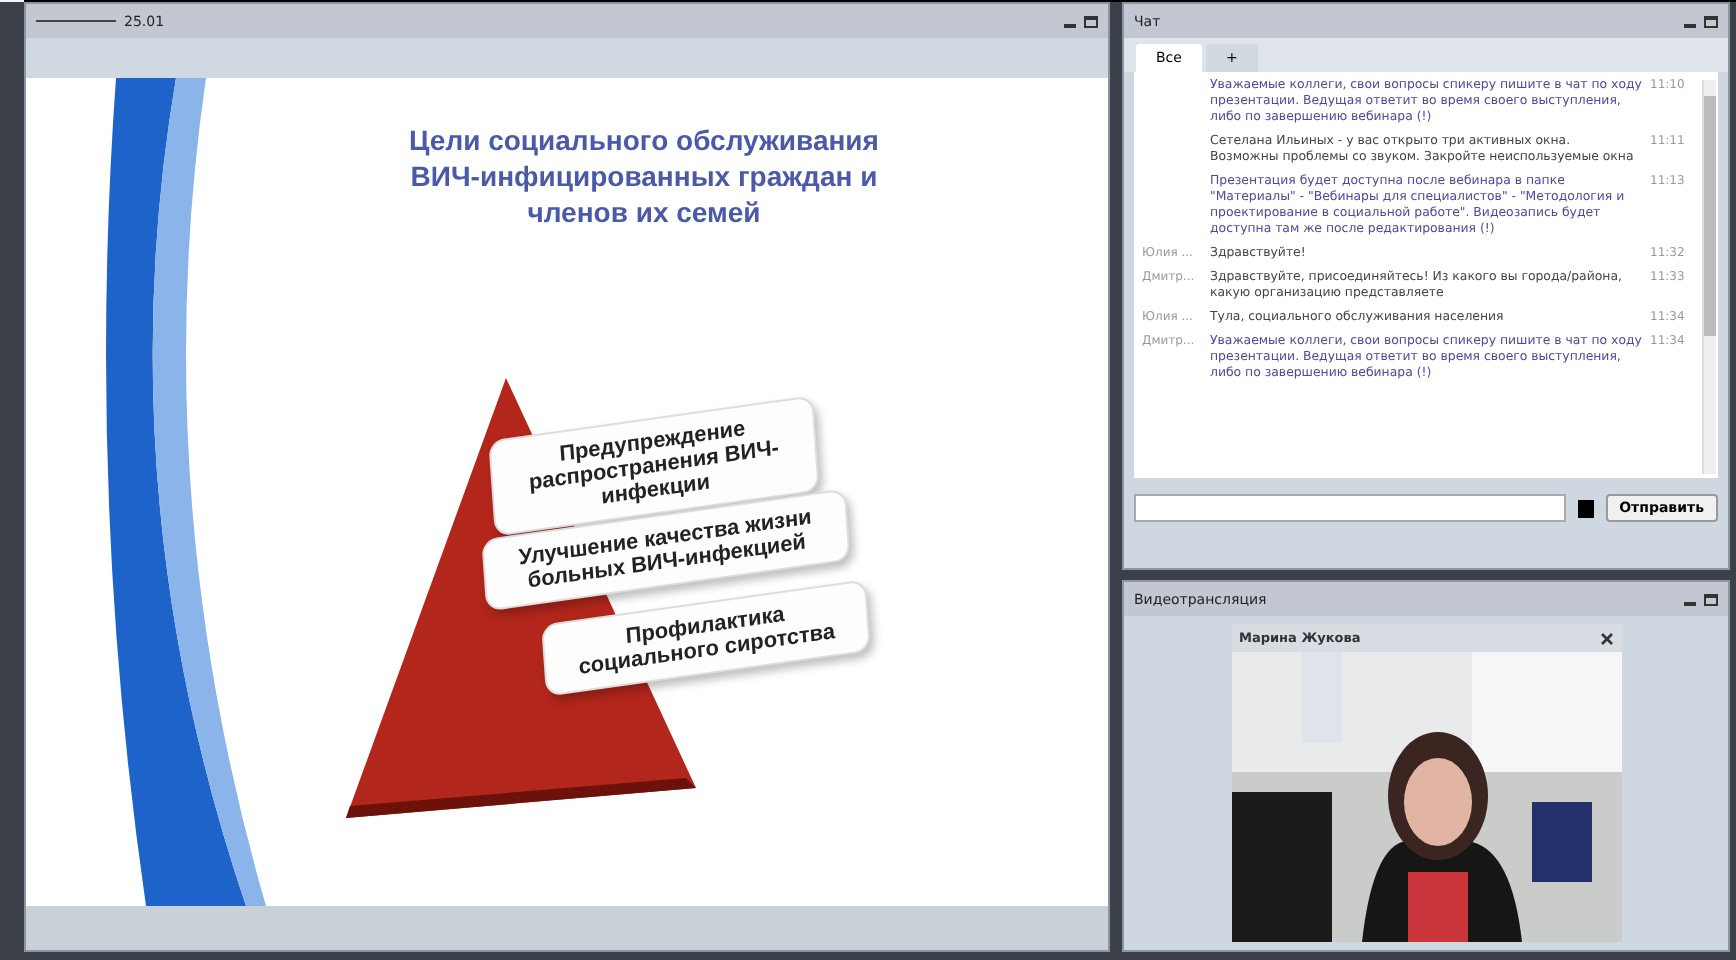  What do you see at coordinates (644, 176) in the screenshot?
I see `slide-heading: Цели социального обслуживания ВИЧ-инфицированных граждан и членов их семей` at bounding box center [644, 176].